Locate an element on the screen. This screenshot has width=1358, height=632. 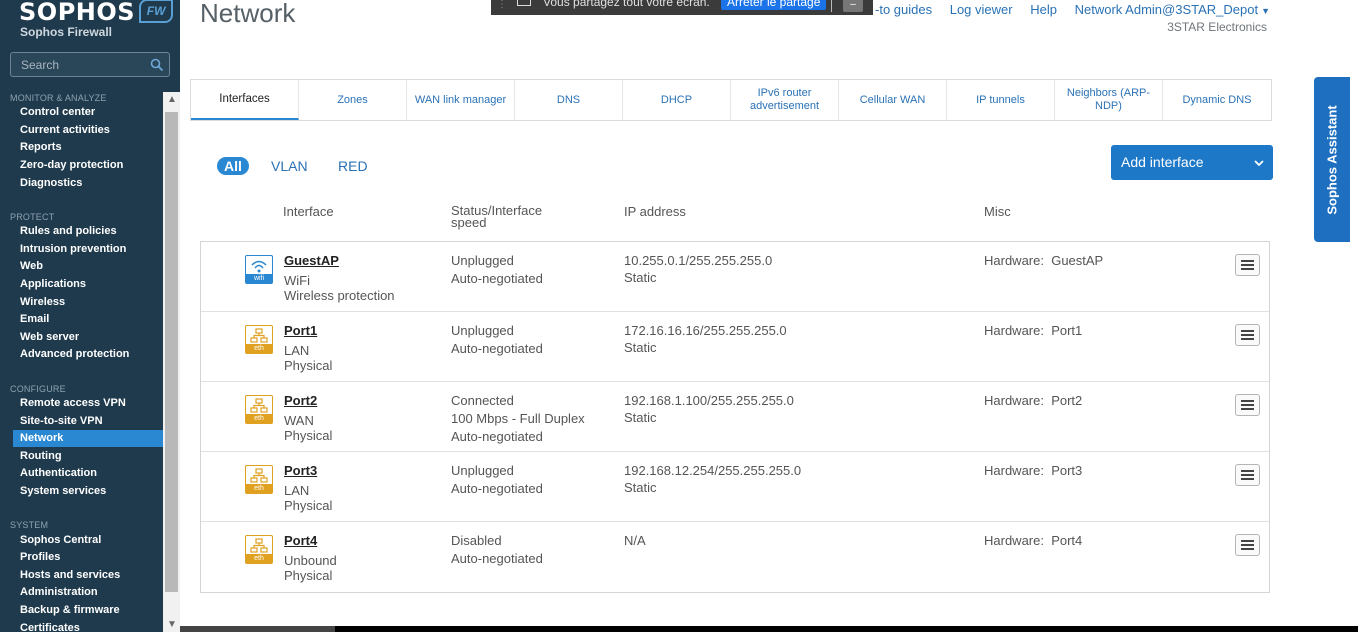
sidebar-item-routing: Routing is located at coordinates (88, 456).